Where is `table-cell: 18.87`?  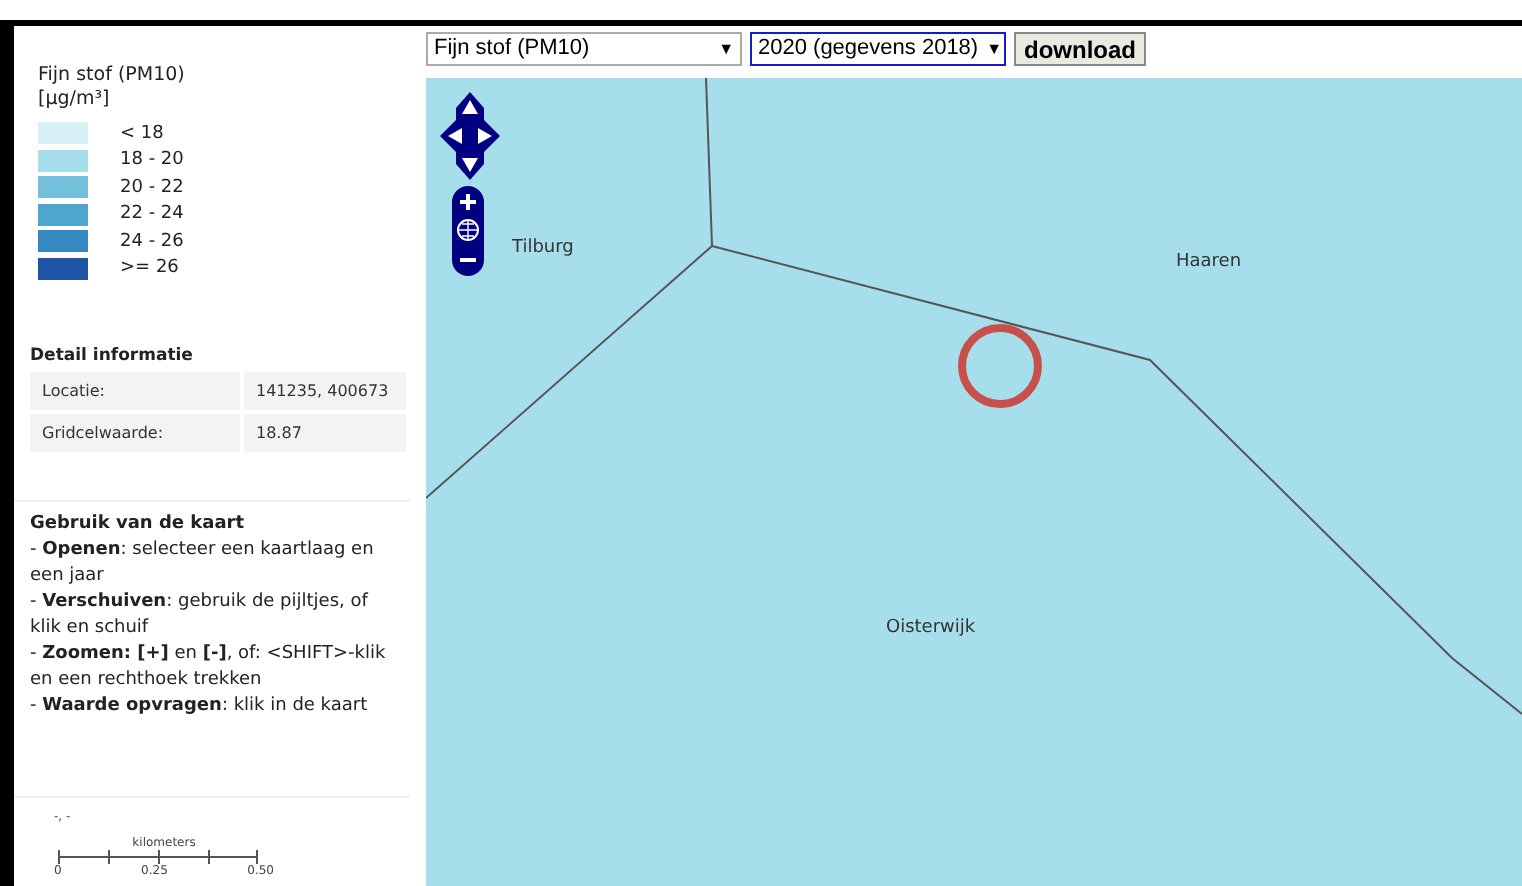
table-cell: 18.87 is located at coordinates (325, 433).